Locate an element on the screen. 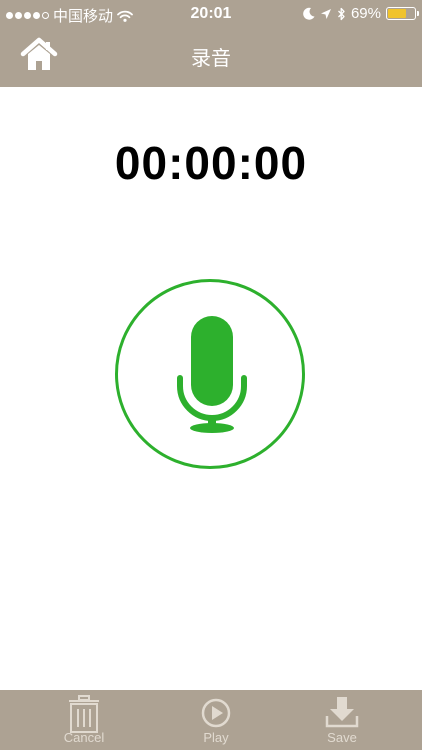  play-circle-icon is located at coordinates (216, 713).